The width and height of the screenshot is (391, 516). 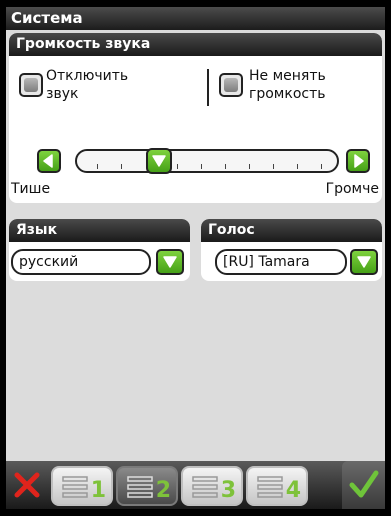 I want to click on volume-slider-thumb, so click(x=159, y=161).